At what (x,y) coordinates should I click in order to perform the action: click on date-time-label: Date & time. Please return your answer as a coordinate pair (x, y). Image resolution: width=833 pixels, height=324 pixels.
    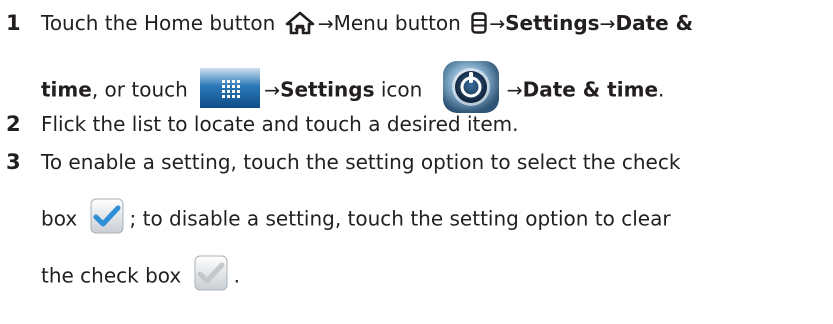
    Looking at the image, I should click on (590, 89).